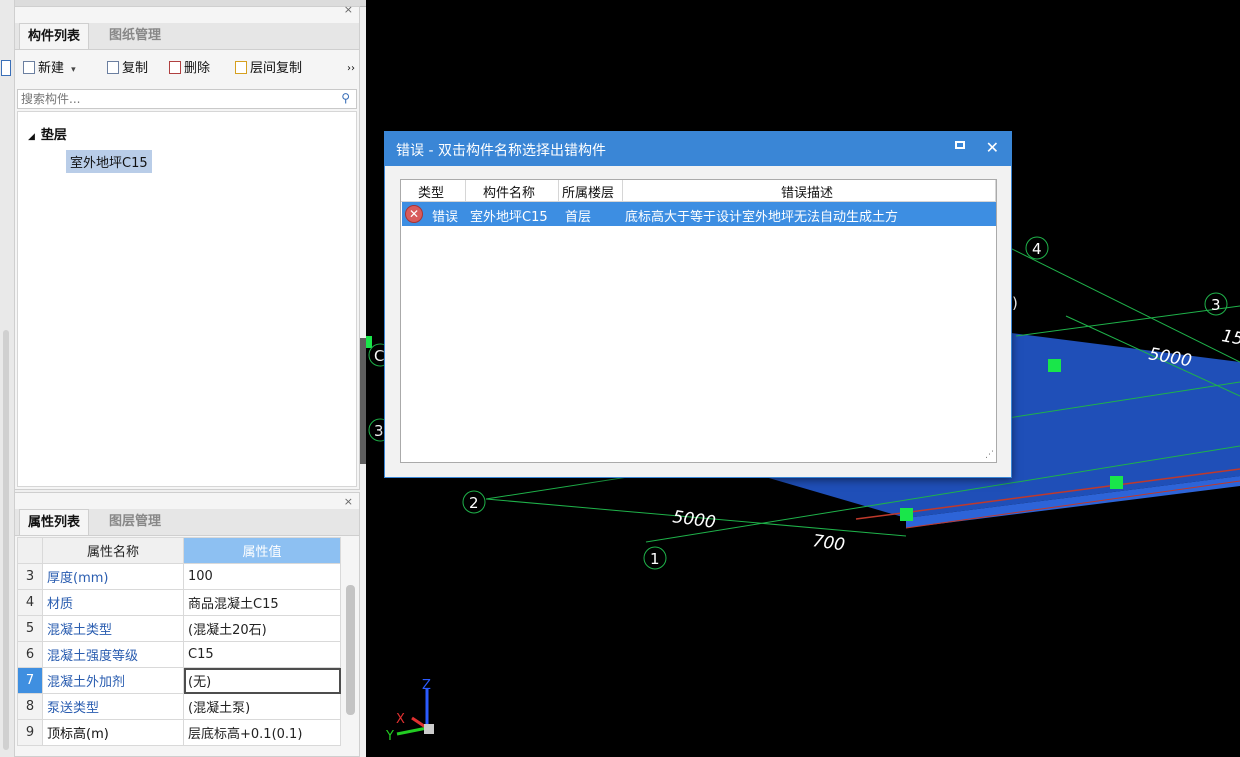 The height and width of the screenshot is (757, 1240). Describe the element at coordinates (262, 654) in the screenshot. I see `property-value: C15` at that location.